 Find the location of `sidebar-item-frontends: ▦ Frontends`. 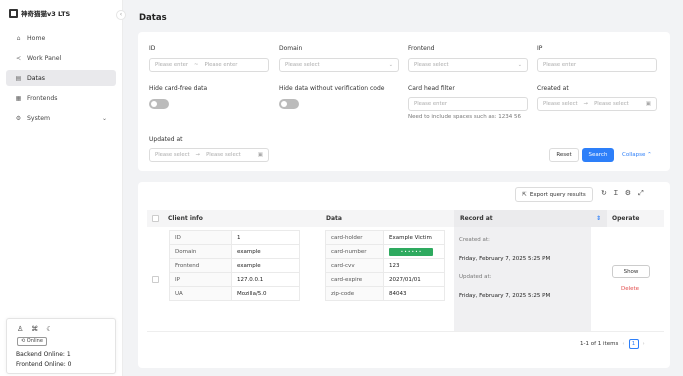

sidebar-item-frontends: ▦ Frontends is located at coordinates (61, 98).